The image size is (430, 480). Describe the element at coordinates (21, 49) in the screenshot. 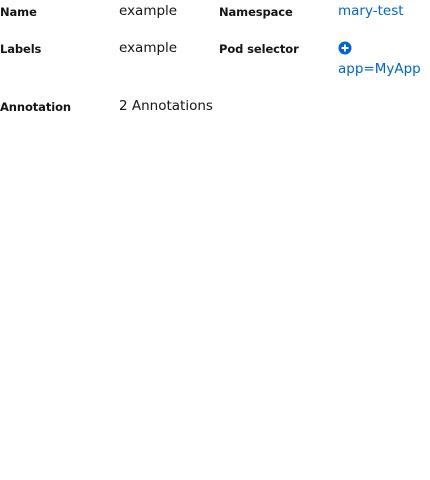

I see `labels-label: Labels` at that location.